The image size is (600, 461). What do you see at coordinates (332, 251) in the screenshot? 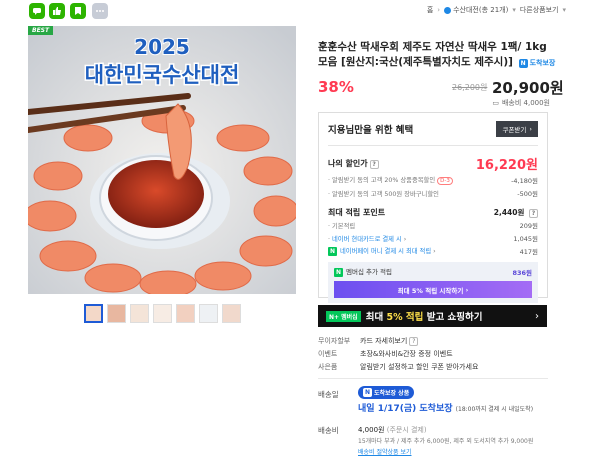
I see `npay-icon: N` at bounding box center [332, 251].